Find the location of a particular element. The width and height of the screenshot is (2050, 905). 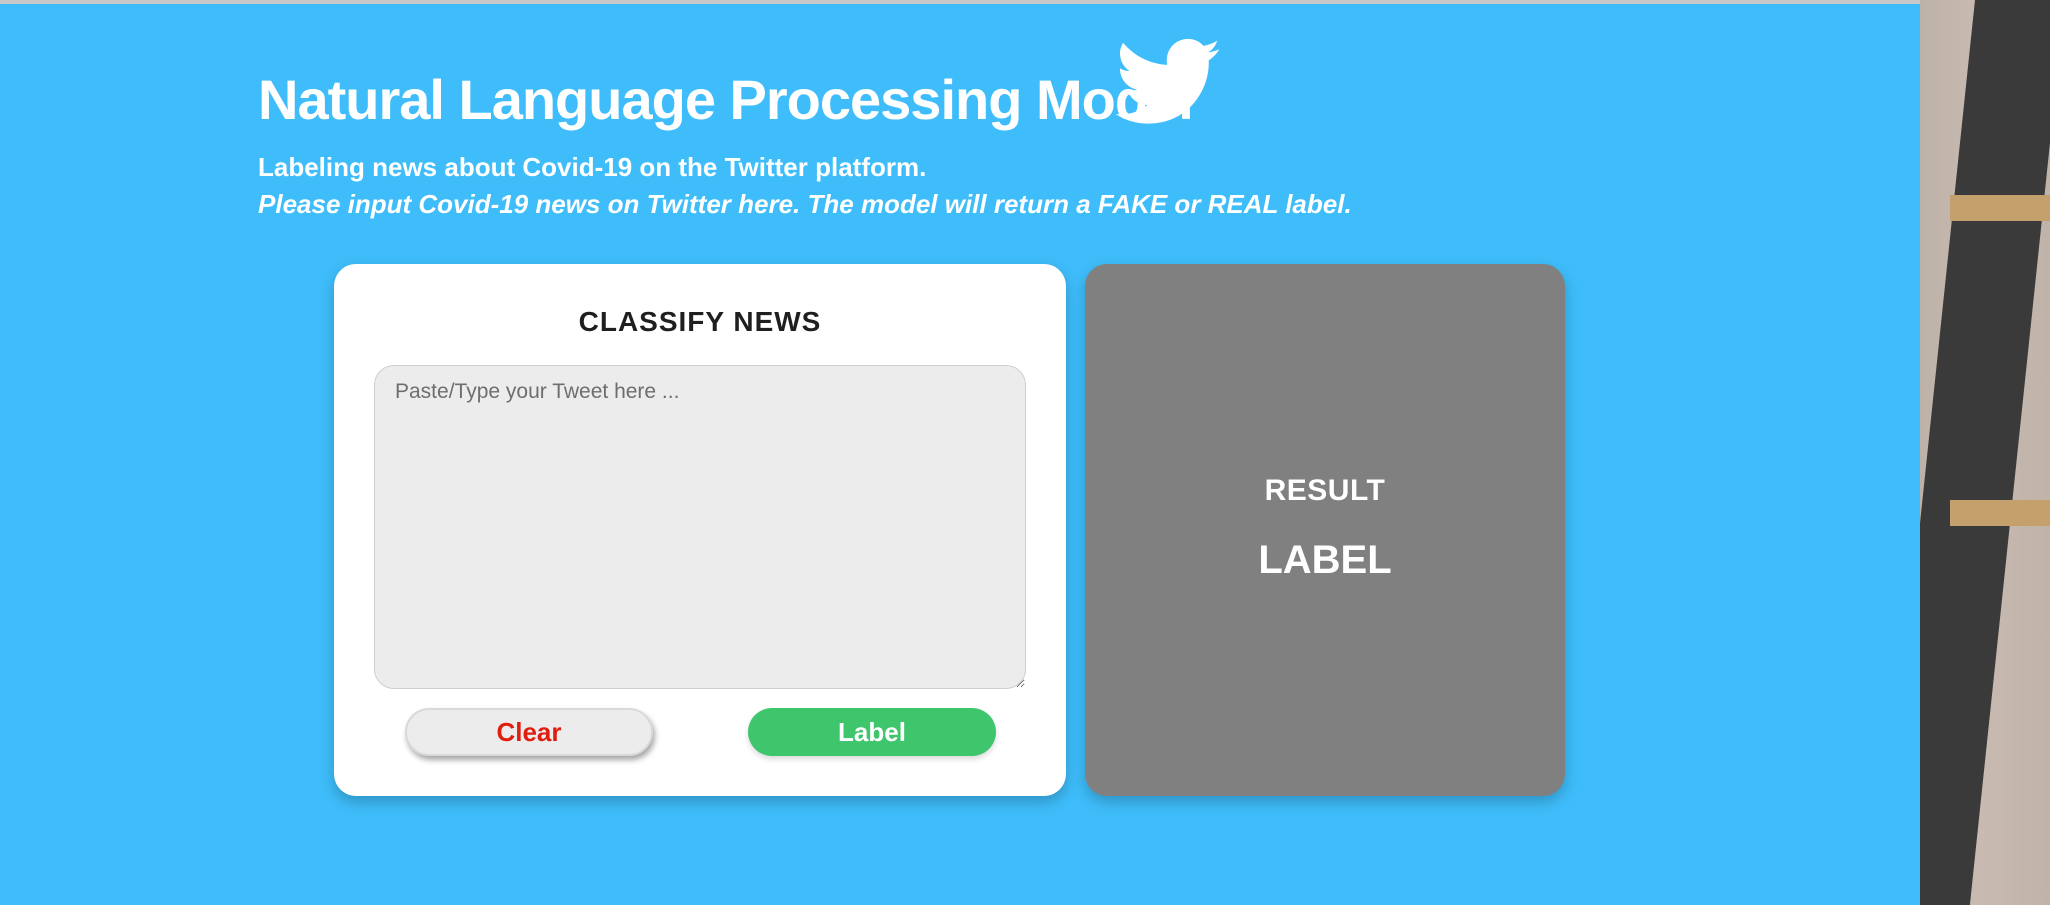

label-button: Label is located at coordinates (872, 732).